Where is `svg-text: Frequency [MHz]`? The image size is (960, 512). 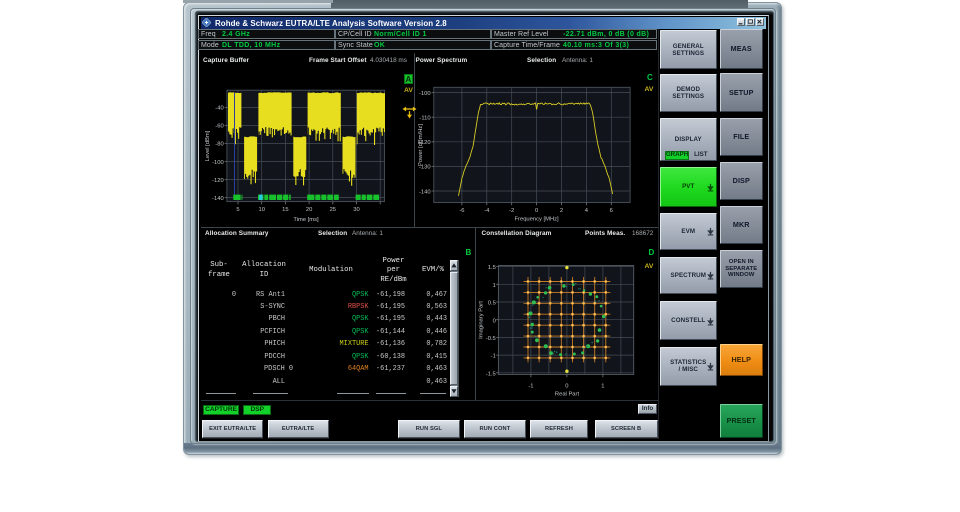 svg-text: Frequency [MHz] is located at coordinates (537, 220).